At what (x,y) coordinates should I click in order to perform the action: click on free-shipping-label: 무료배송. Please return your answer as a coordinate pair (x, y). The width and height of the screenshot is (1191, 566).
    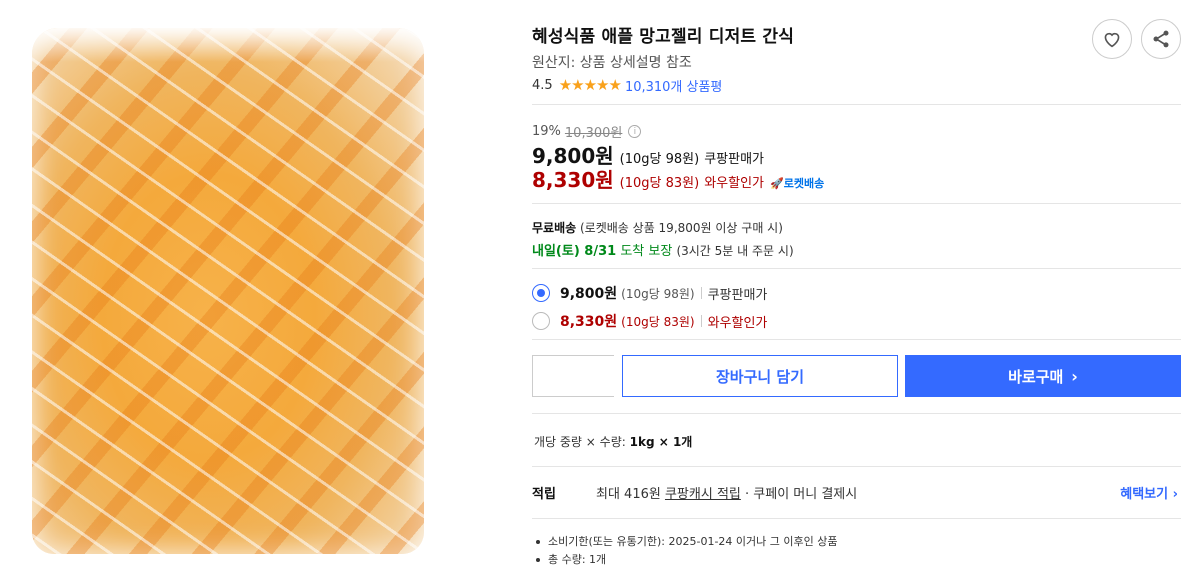
    Looking at the image, I should click on (554, 228).